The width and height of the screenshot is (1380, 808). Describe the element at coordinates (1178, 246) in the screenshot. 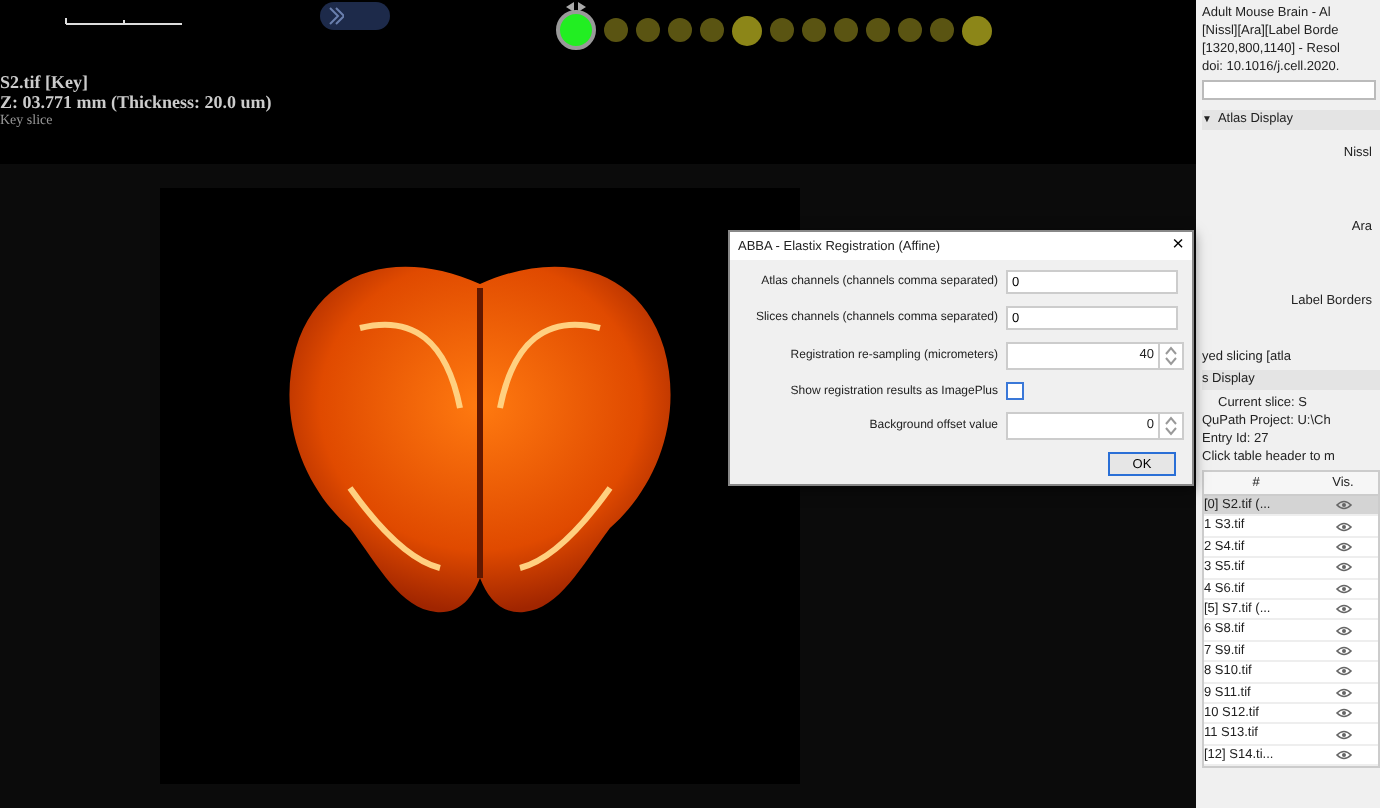

I see `close-button: ×` at that location.